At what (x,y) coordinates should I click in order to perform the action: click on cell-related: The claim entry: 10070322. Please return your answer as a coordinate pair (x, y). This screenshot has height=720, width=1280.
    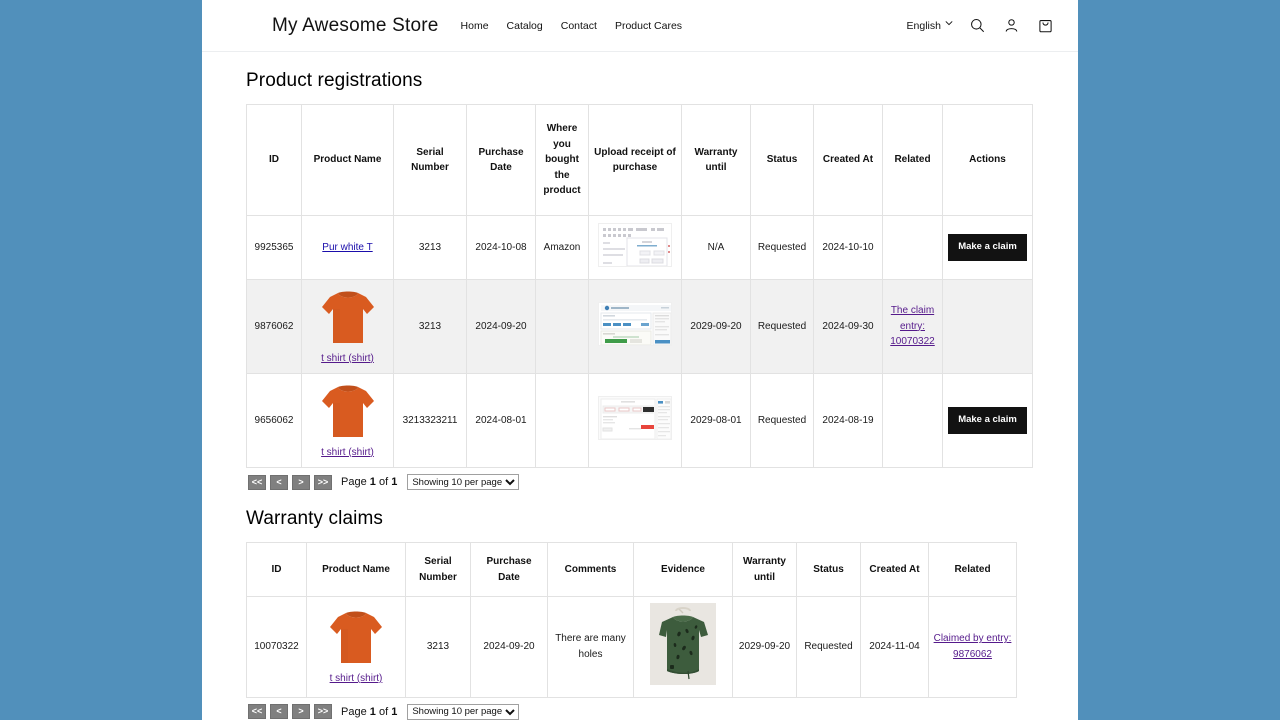
    Looking at the image, I should click on (912, 326).